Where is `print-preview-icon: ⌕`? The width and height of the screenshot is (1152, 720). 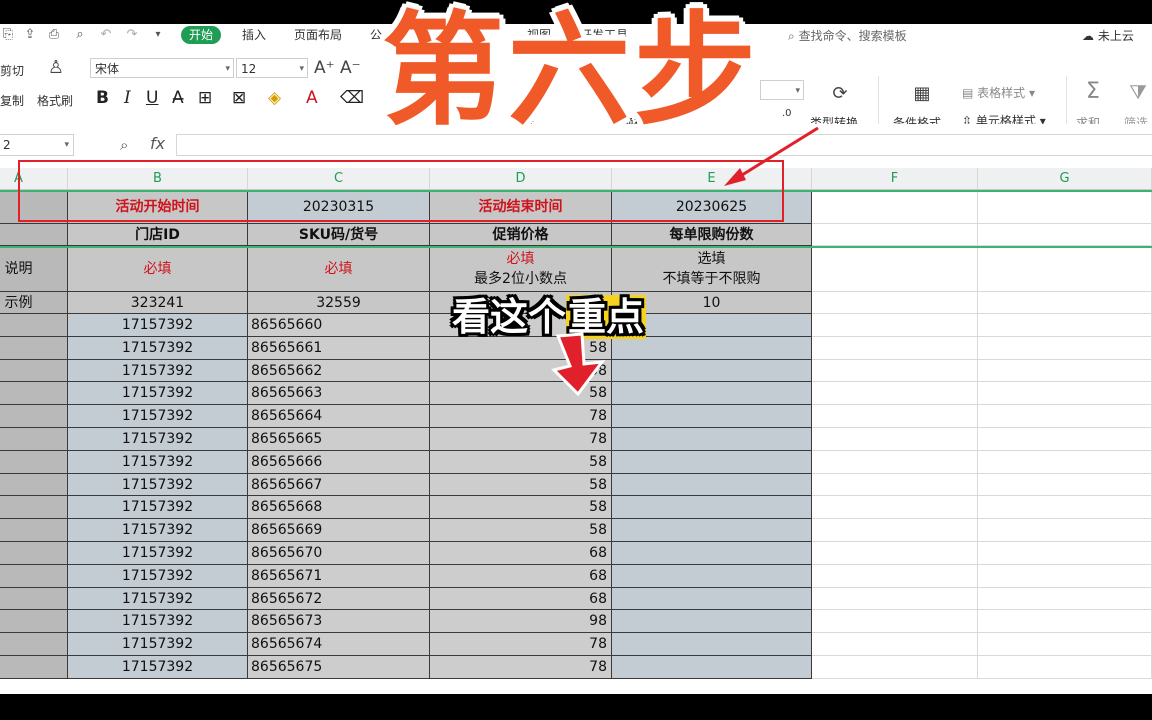 print-preview-icon: ⌕ is located at coordinates (80, 35).